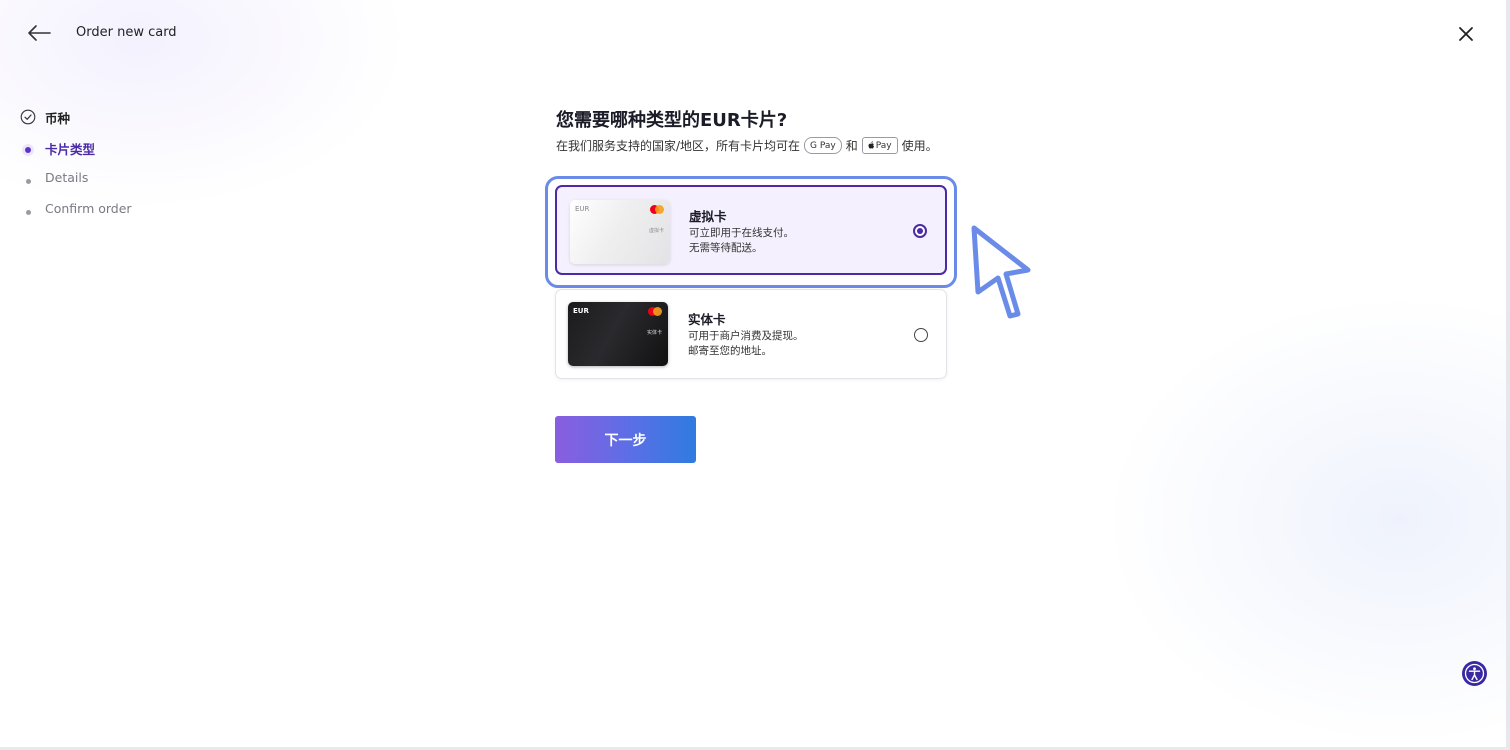 The image size is (1510, 750). I want to click on option-desc-line: 邮寄至您的地址。, so click(730, 351).